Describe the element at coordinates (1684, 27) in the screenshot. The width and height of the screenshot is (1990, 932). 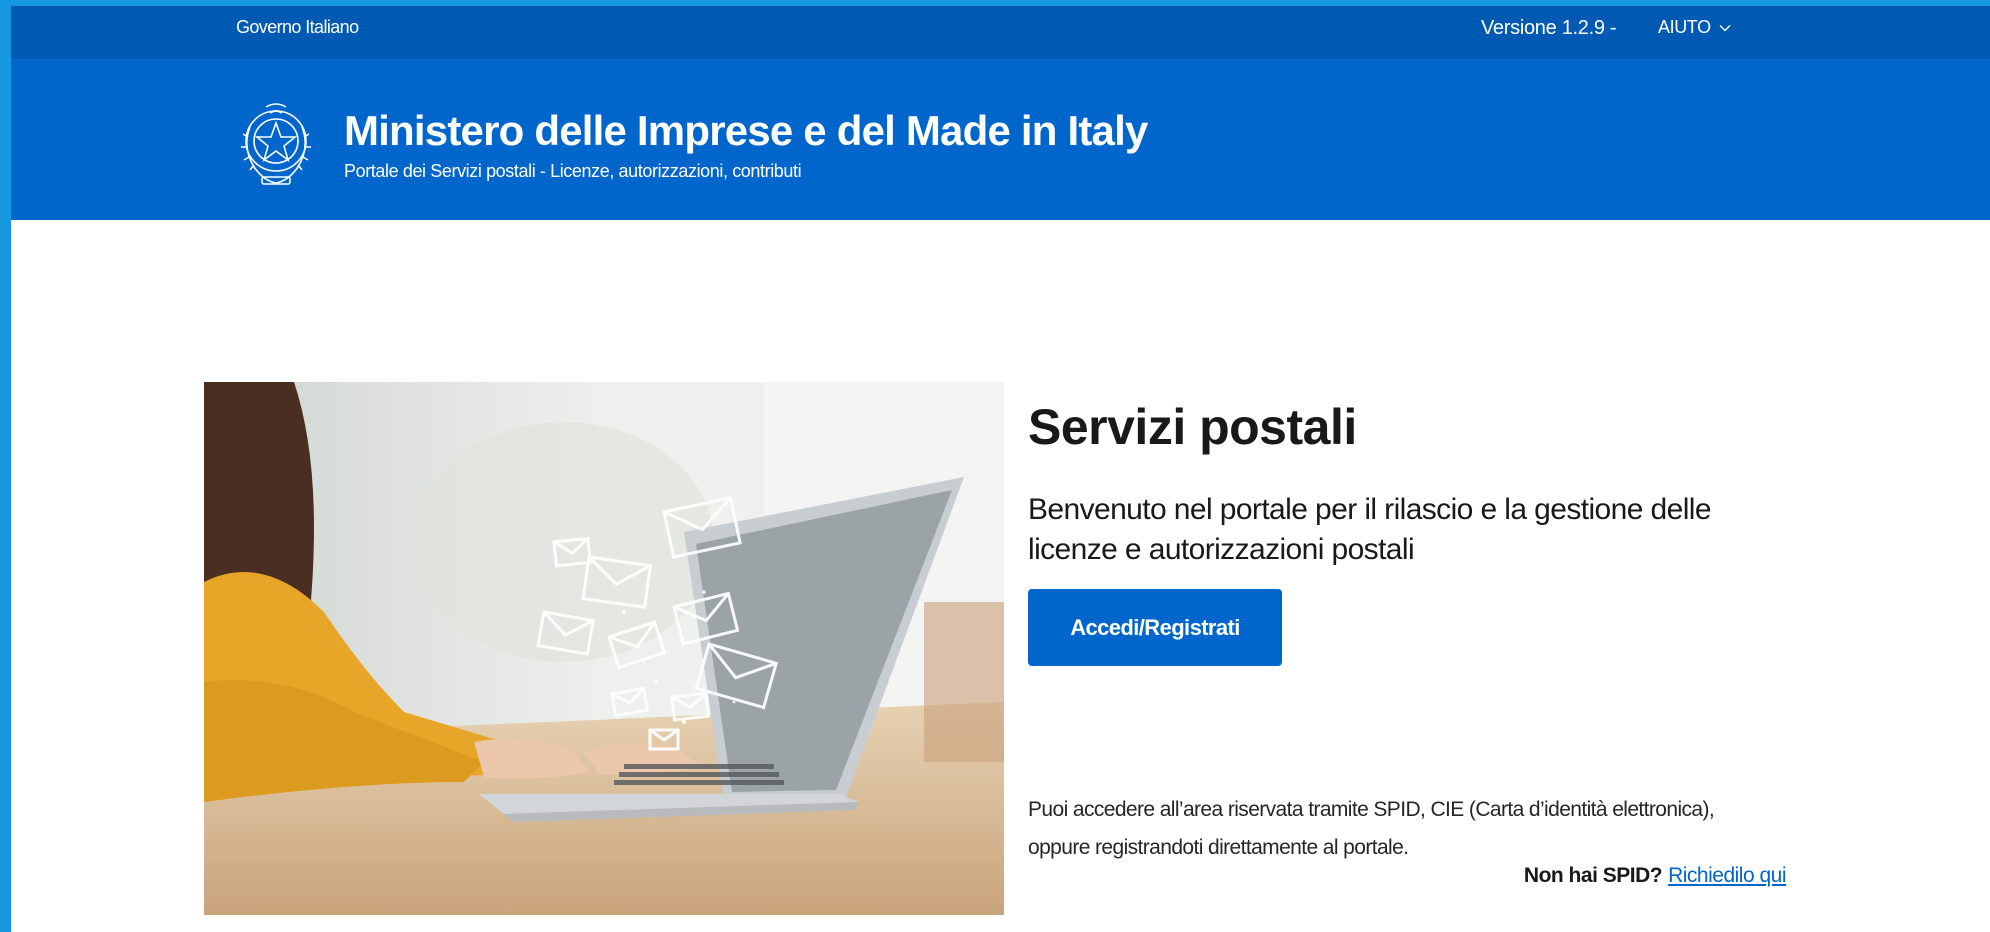
I see `help-label: AIUTO` at that location.